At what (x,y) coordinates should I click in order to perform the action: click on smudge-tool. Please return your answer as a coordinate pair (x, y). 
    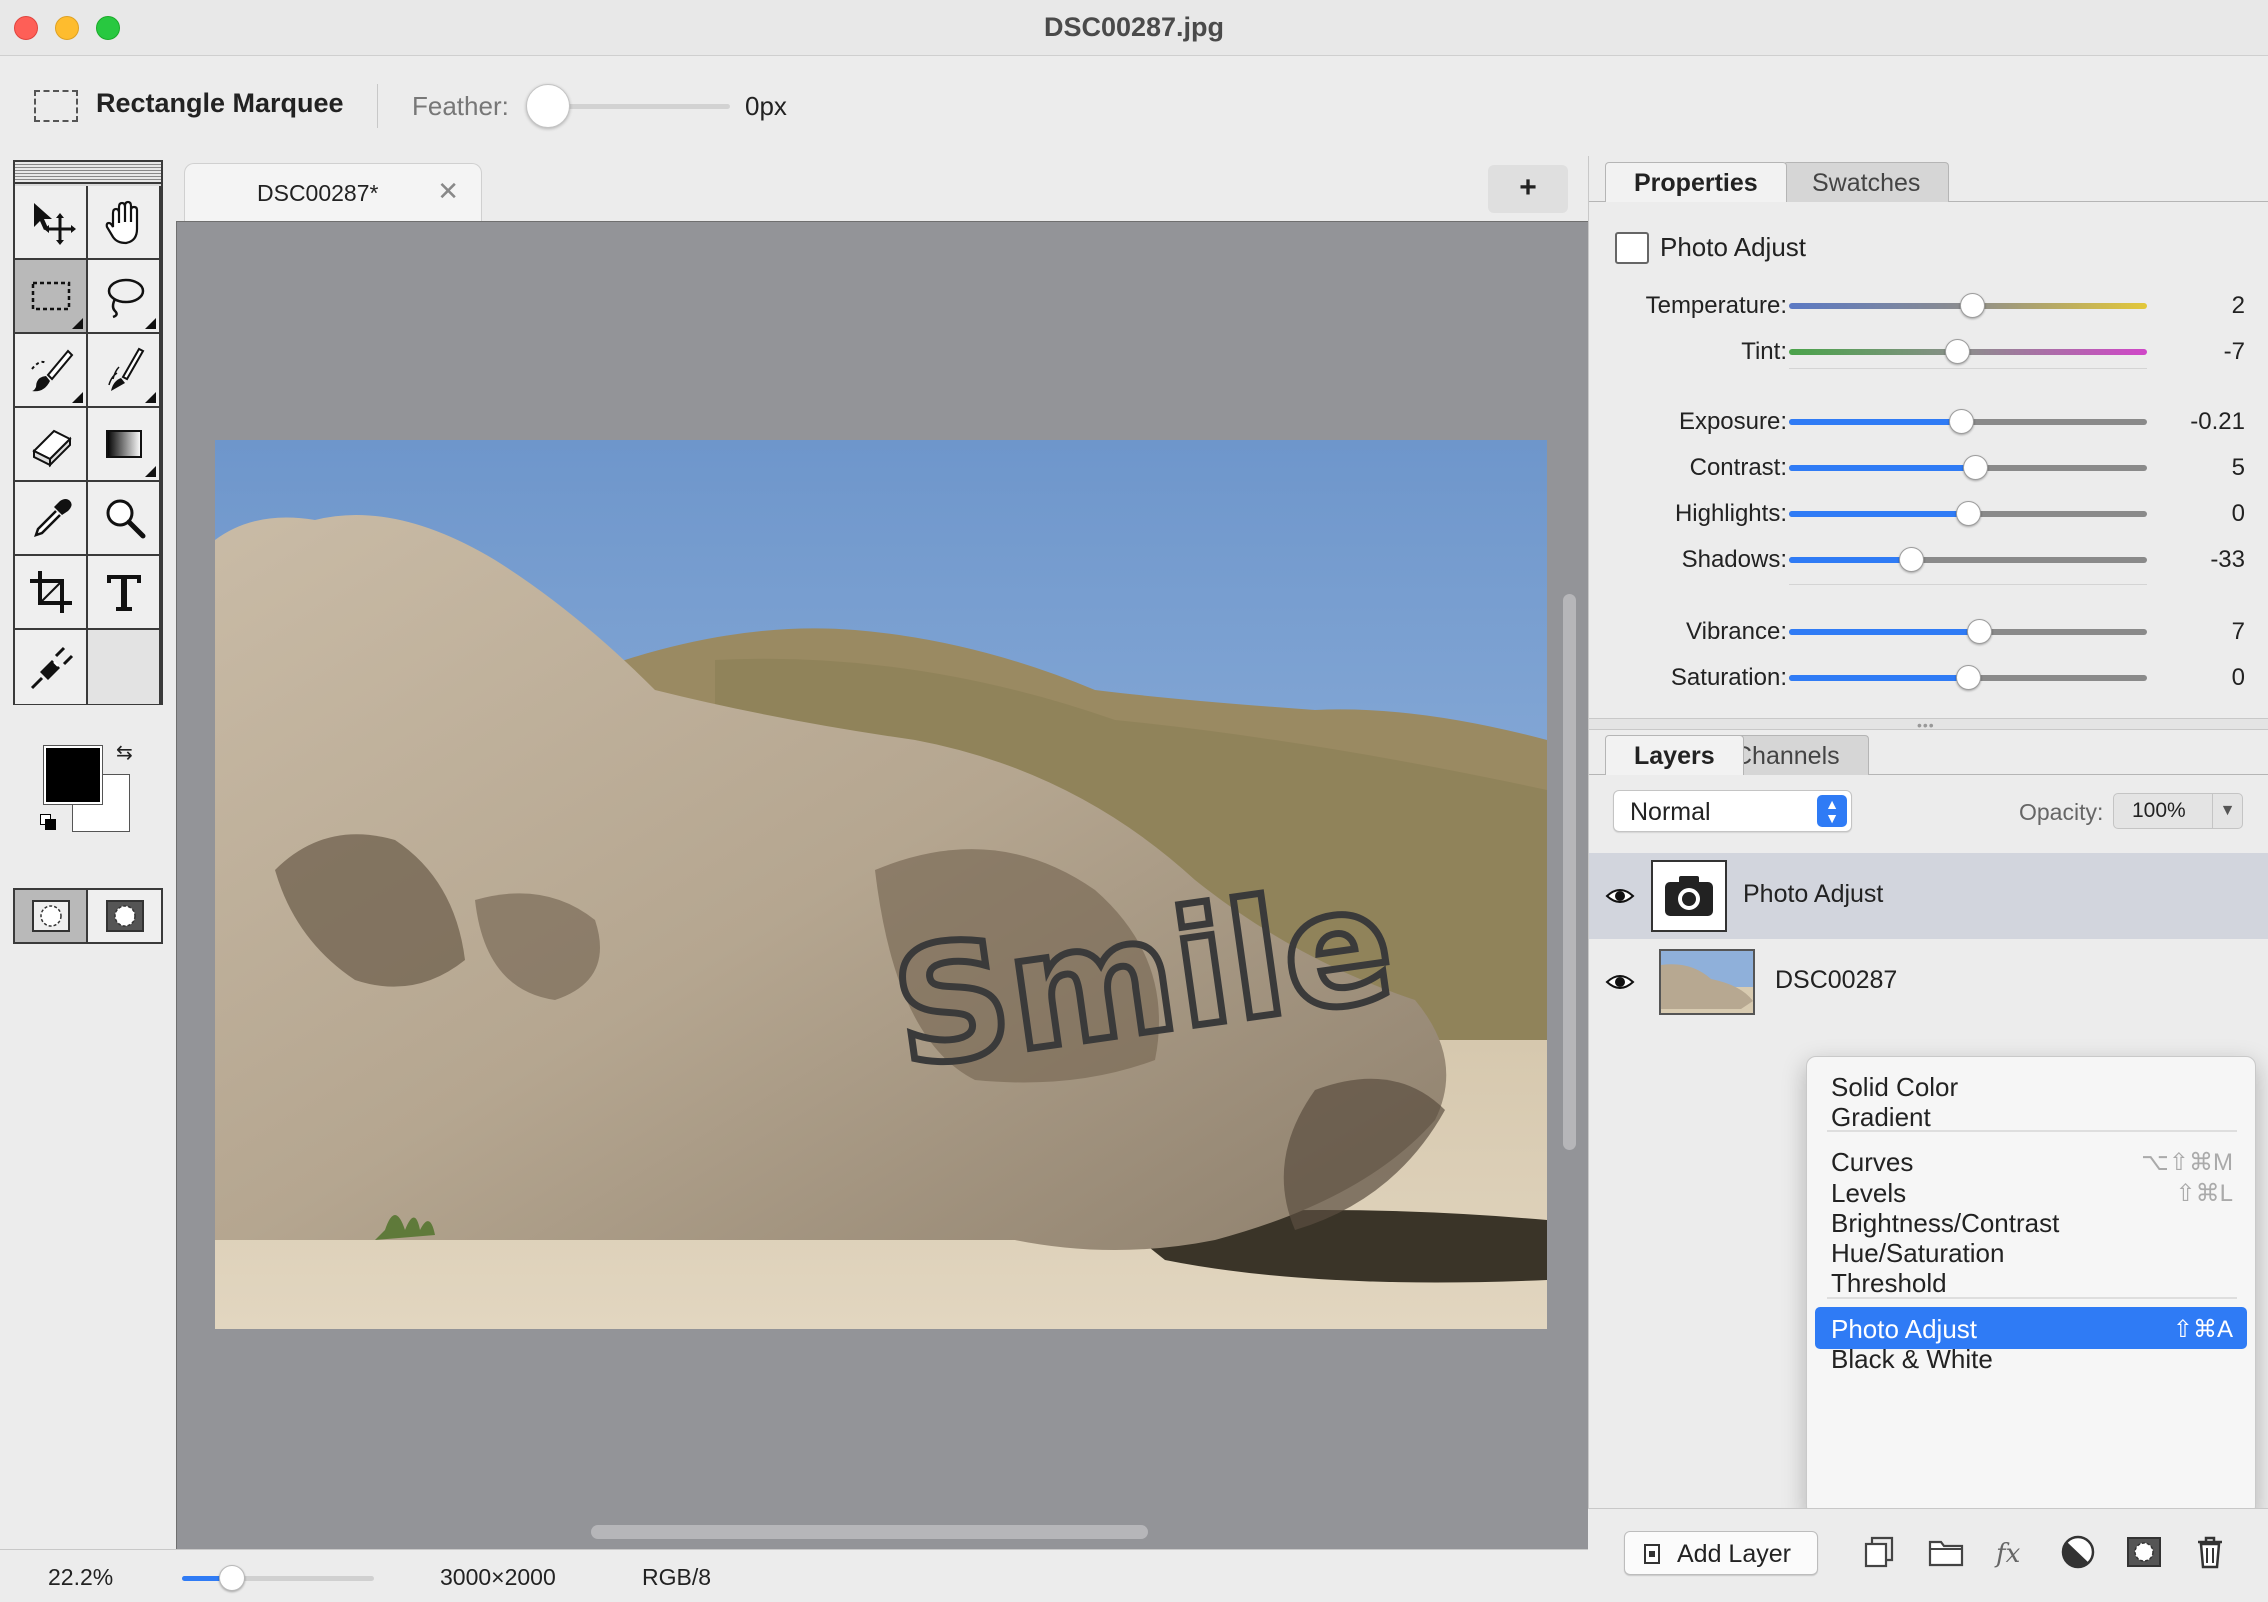
    Looking at the image, I should click on (124, 371).